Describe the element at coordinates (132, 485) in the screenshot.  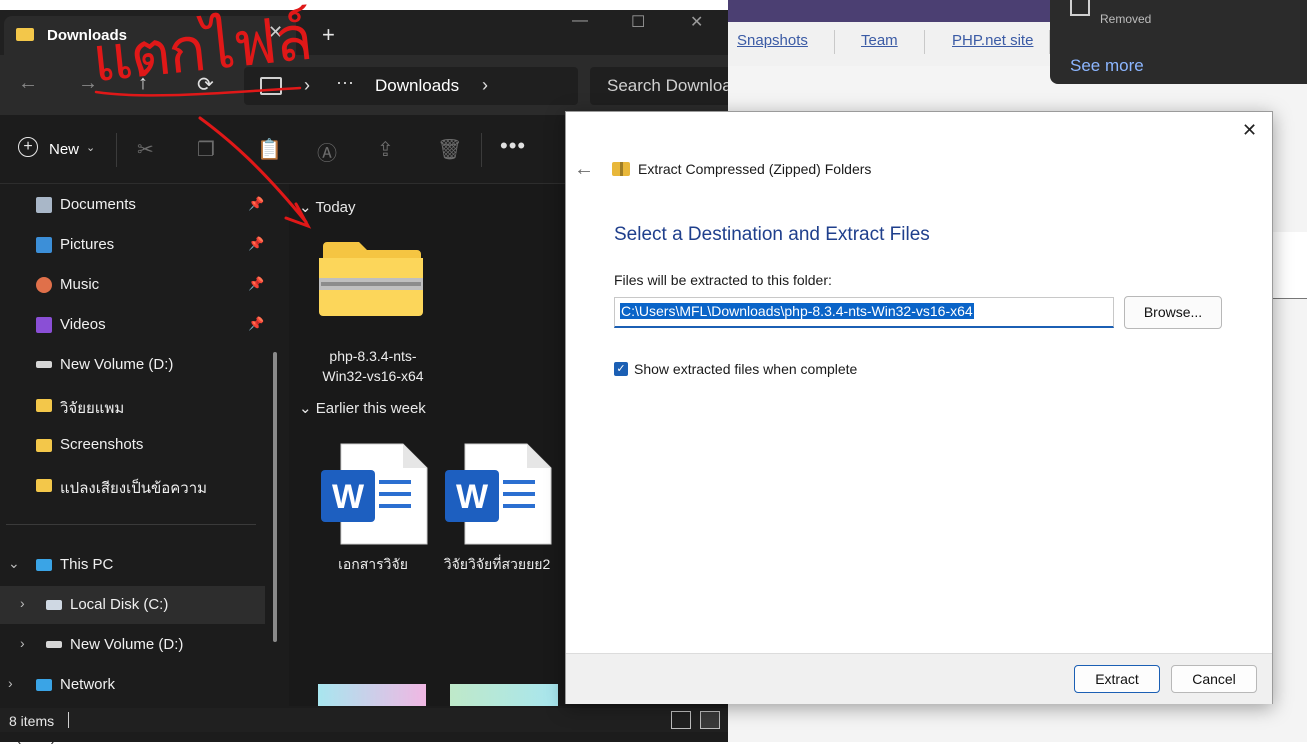
I see `sidebar-item-speech-to-text: แปลงเสียงเป็นข้อความ` at that location.